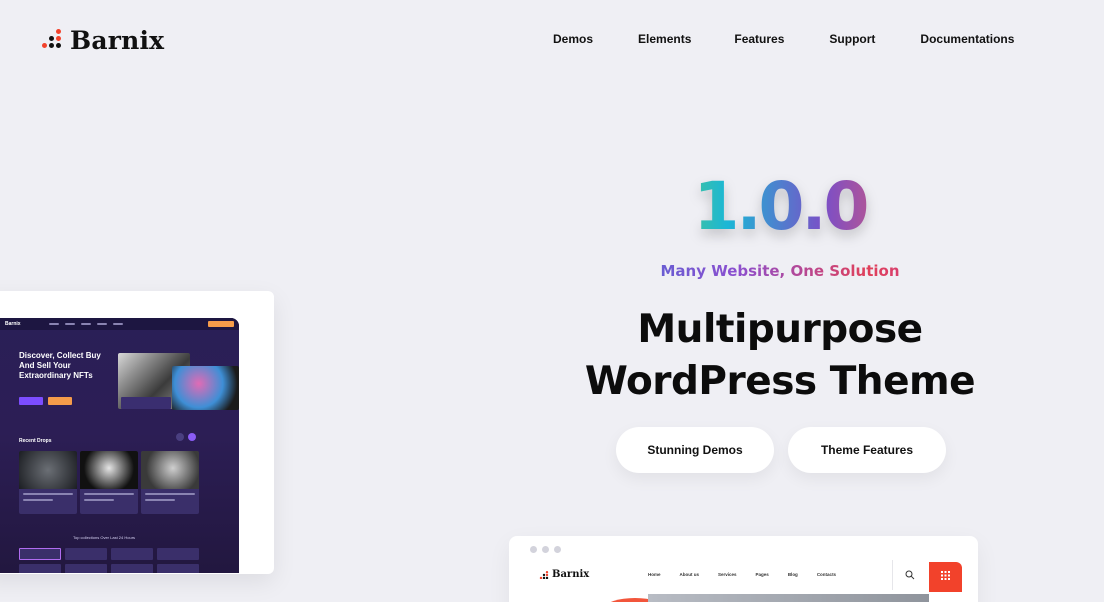 Image resolution: width=1104 pixels, height=602 pixels. I want to click on nft-art-caption, so click(146, 403).